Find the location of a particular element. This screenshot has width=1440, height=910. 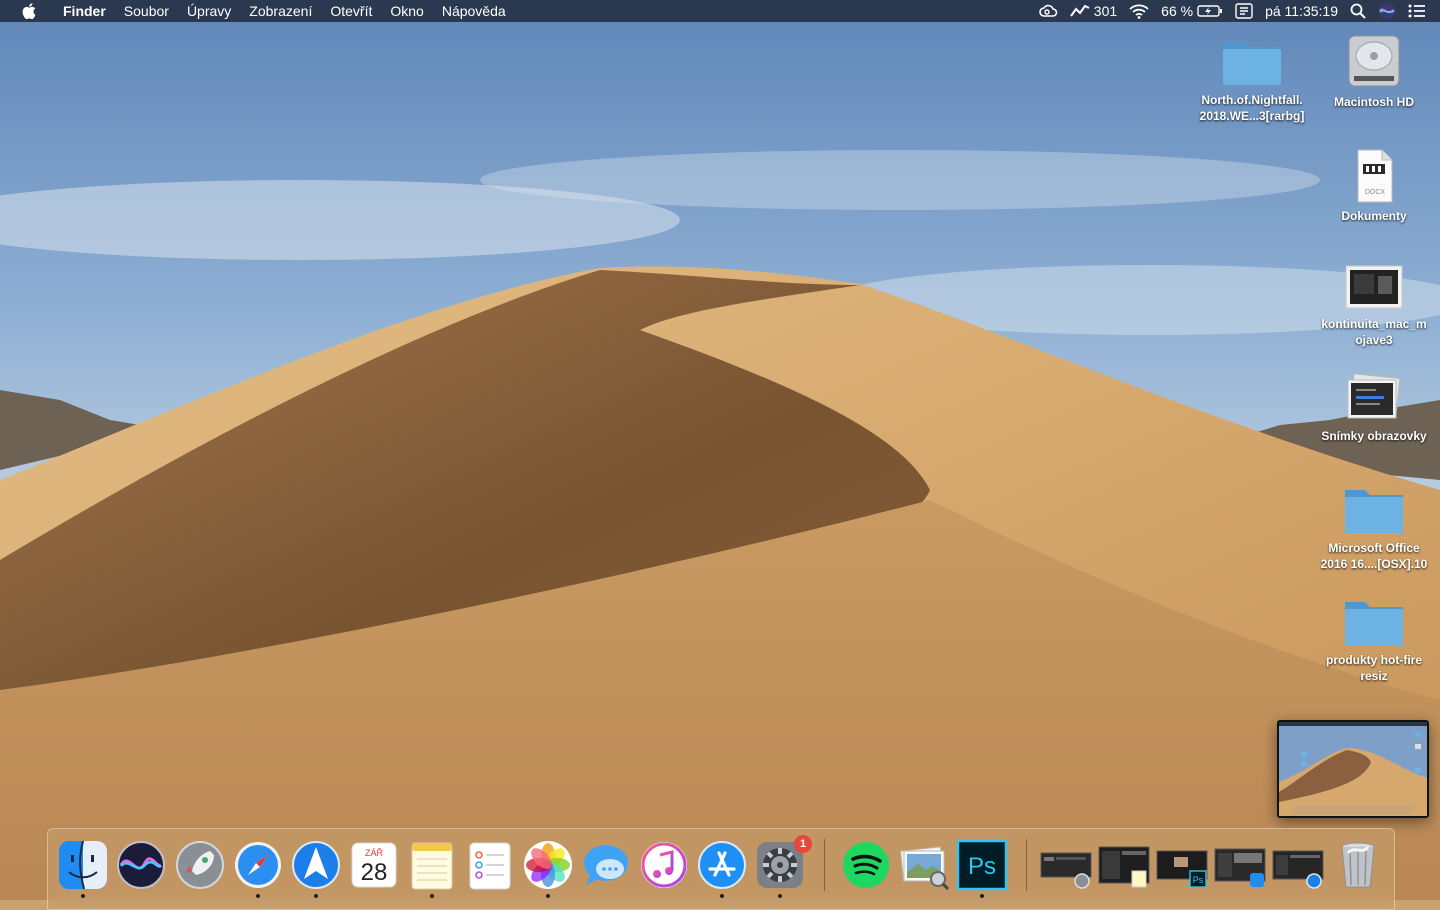

desktop-item-produkty-hot-fire: produkty hot-fire resiz is located at coordinates (1374, 640).